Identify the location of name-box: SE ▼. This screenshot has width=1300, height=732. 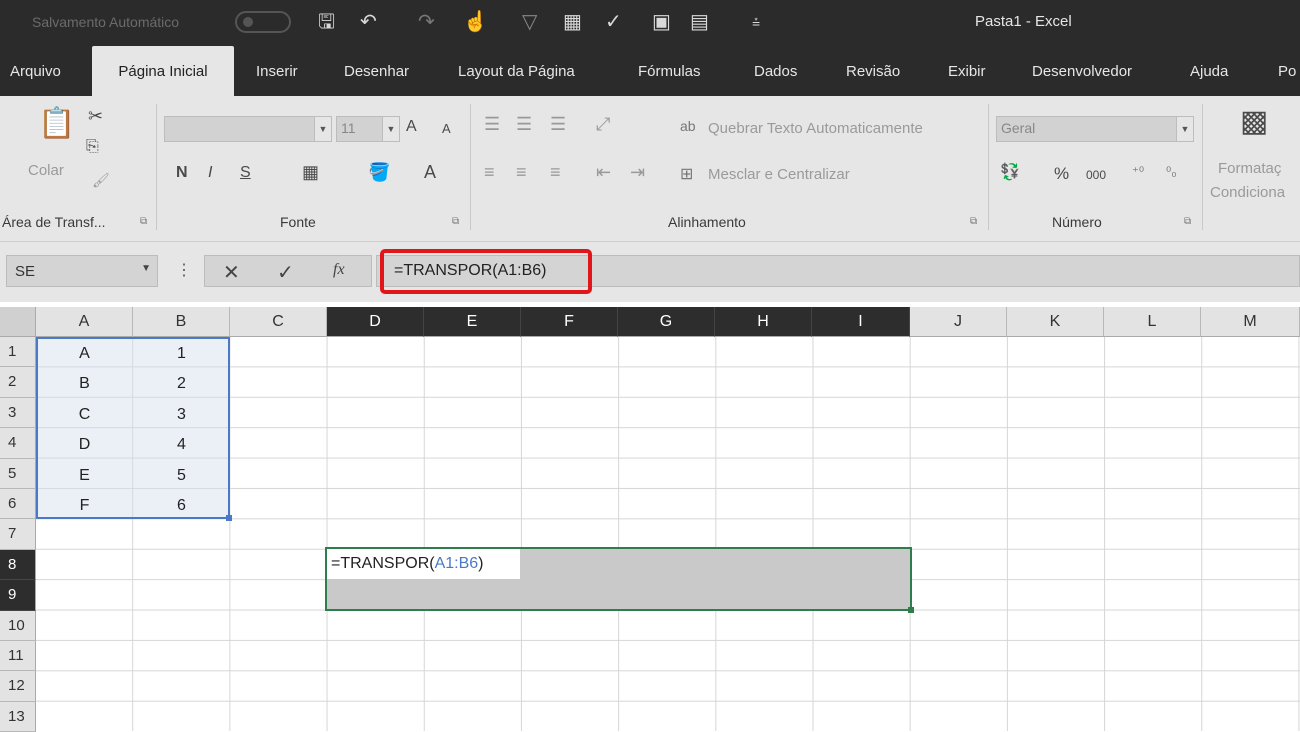
(82, 271).